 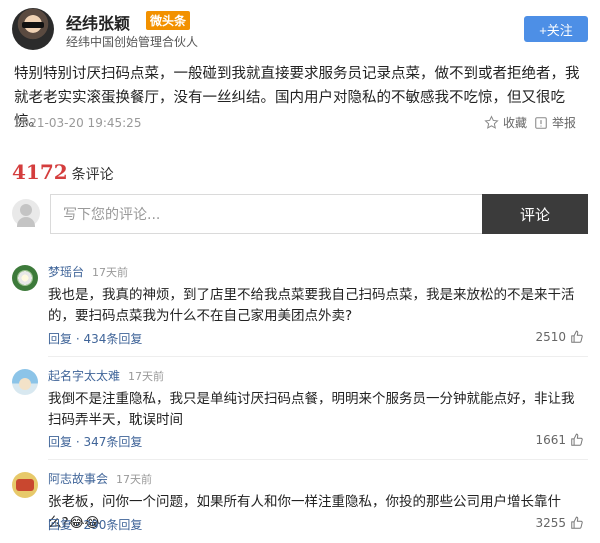 I want to click on commenter-name-row: 起名字太太难 17天前, so click(x=106, y=375).